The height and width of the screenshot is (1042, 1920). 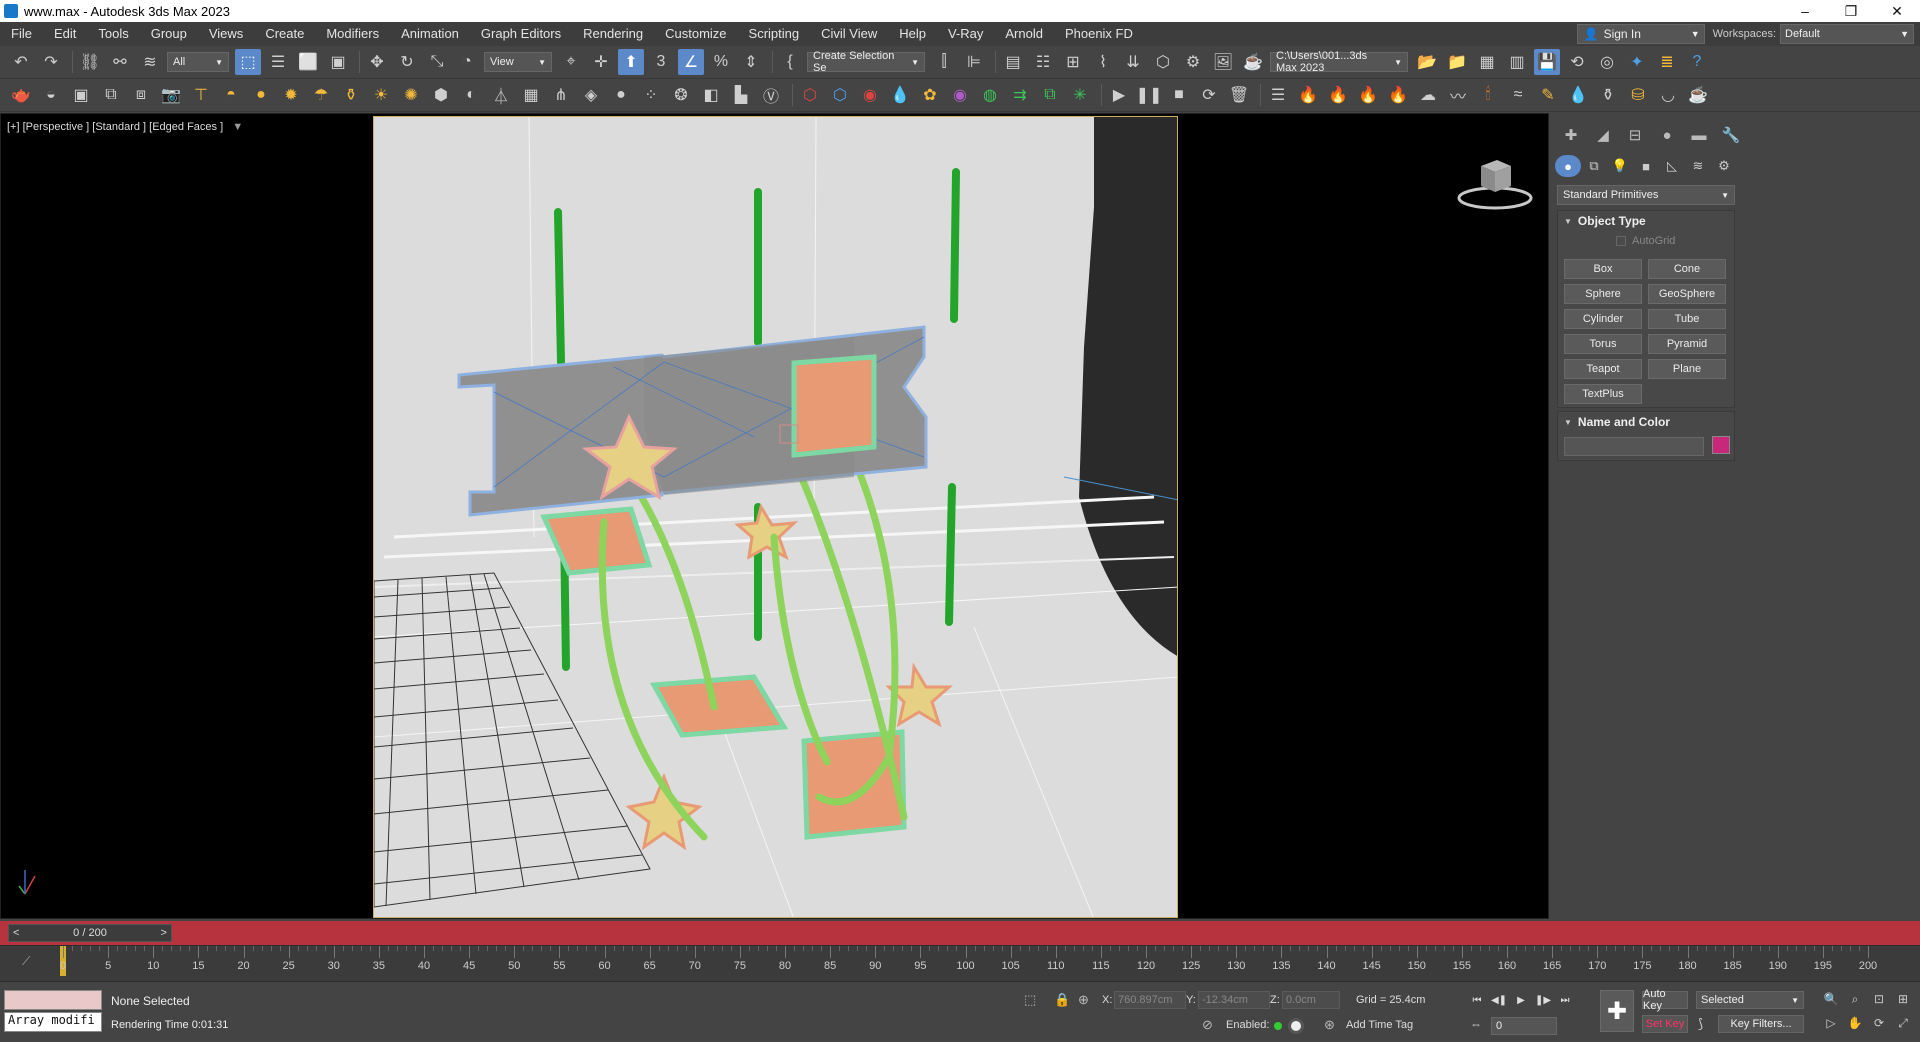 What do you see at coordinates (51, 95) in the screenshot?
I see `arnold-render-icon: ◒` at bounding box center [51, 95].